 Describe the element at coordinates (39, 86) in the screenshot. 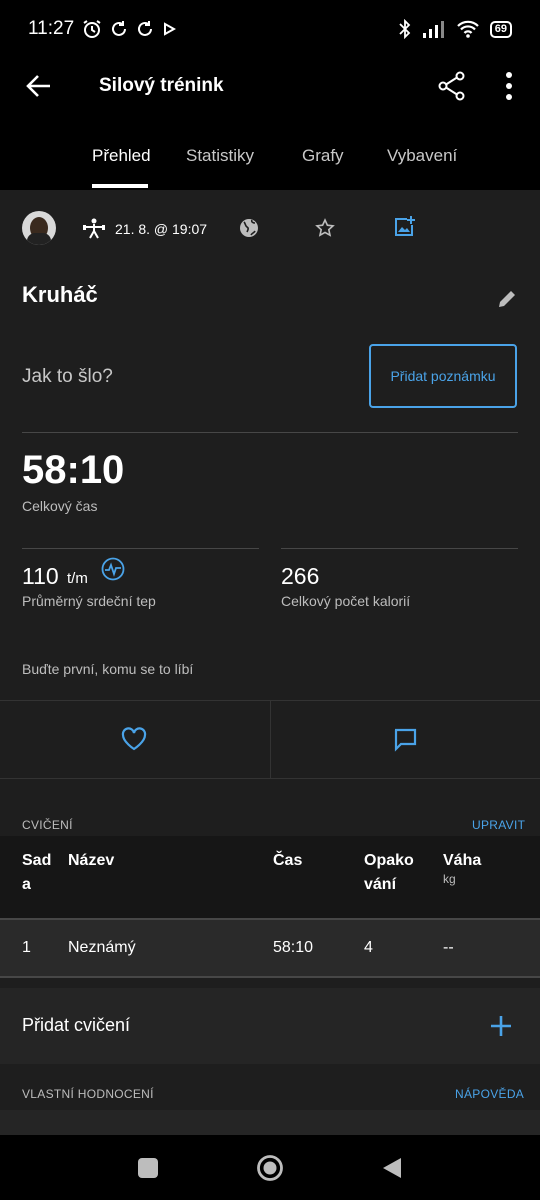

I see `back-arrow-icon` at that location.